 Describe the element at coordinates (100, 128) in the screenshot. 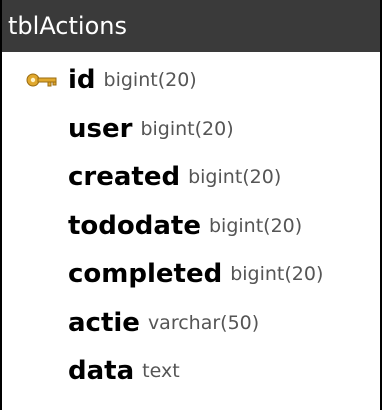

I see `column-name: user` at that location.